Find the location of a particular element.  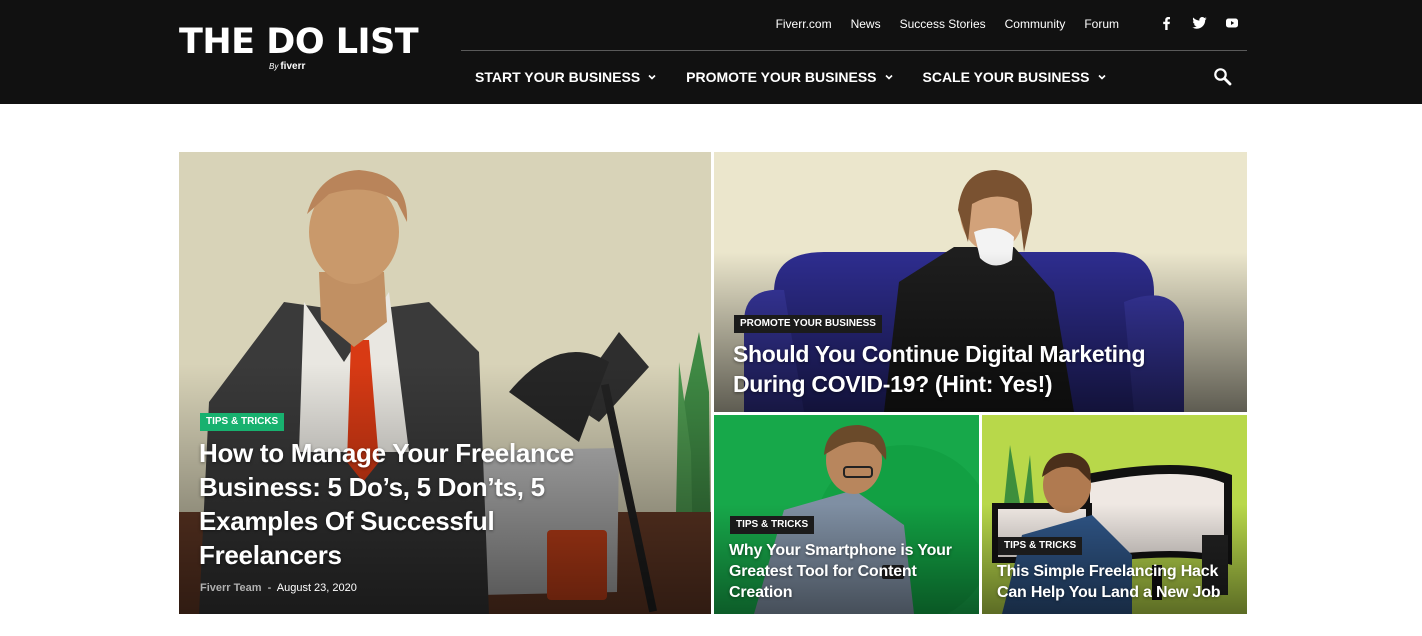

social-links is located at coordinates (1199, 23).